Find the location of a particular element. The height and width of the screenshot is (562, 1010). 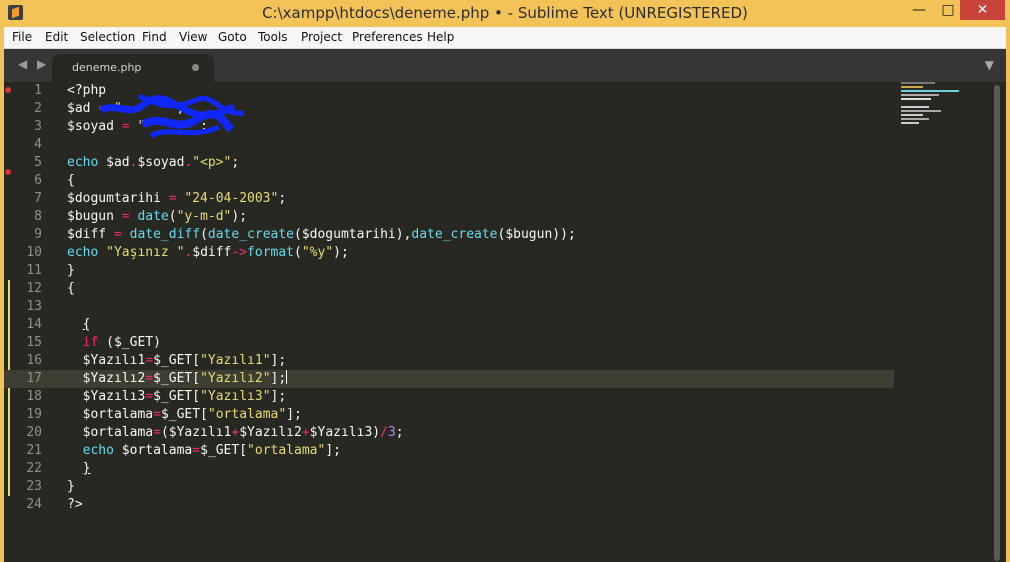

chevron-down-icon: ▼ is located at coordinates (989, 65).